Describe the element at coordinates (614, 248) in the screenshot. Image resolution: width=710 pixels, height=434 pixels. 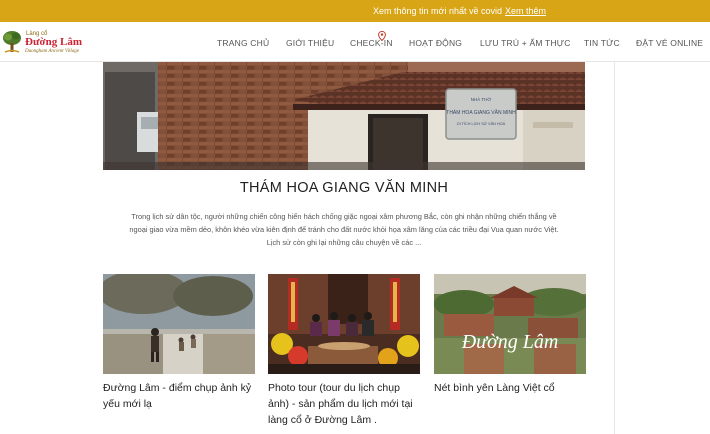
I see `sidebar-divider` at that location.